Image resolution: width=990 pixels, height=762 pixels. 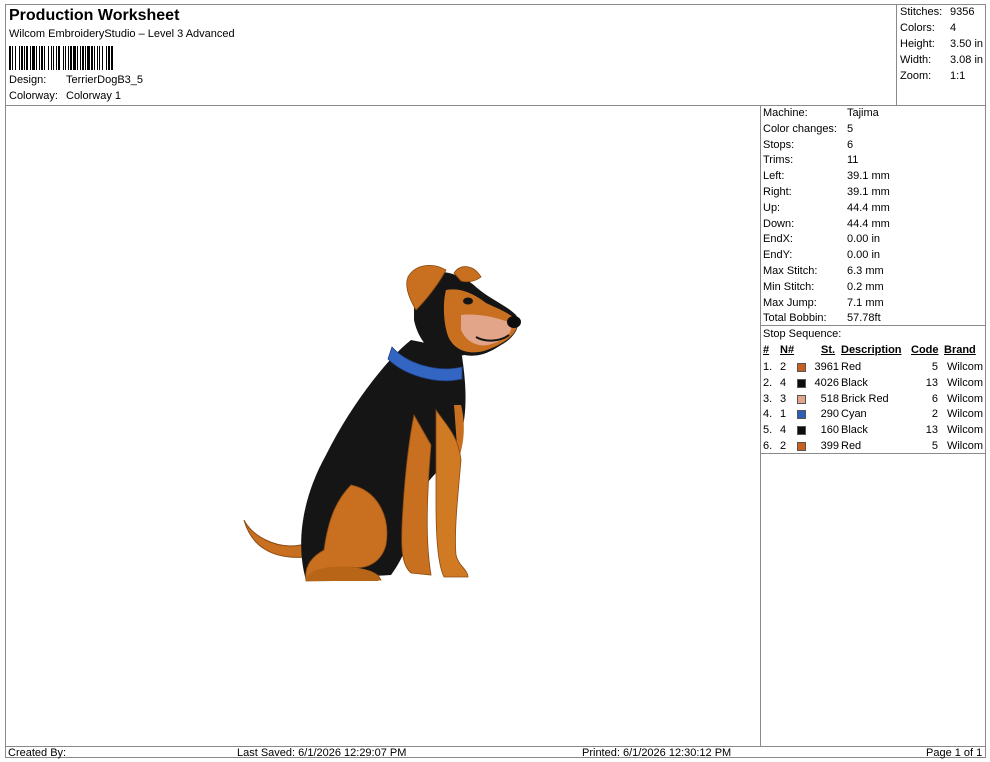 I want to click on col-header-num: #, so click(x=766, y=350).